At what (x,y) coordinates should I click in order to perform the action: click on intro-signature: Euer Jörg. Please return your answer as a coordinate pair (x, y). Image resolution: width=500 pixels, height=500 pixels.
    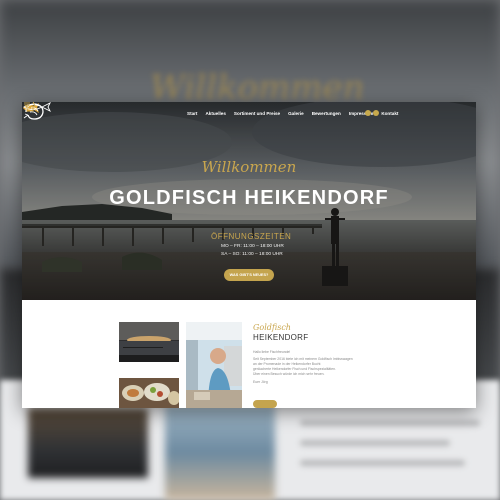
    Looking at the image, I should click on (260, 382).